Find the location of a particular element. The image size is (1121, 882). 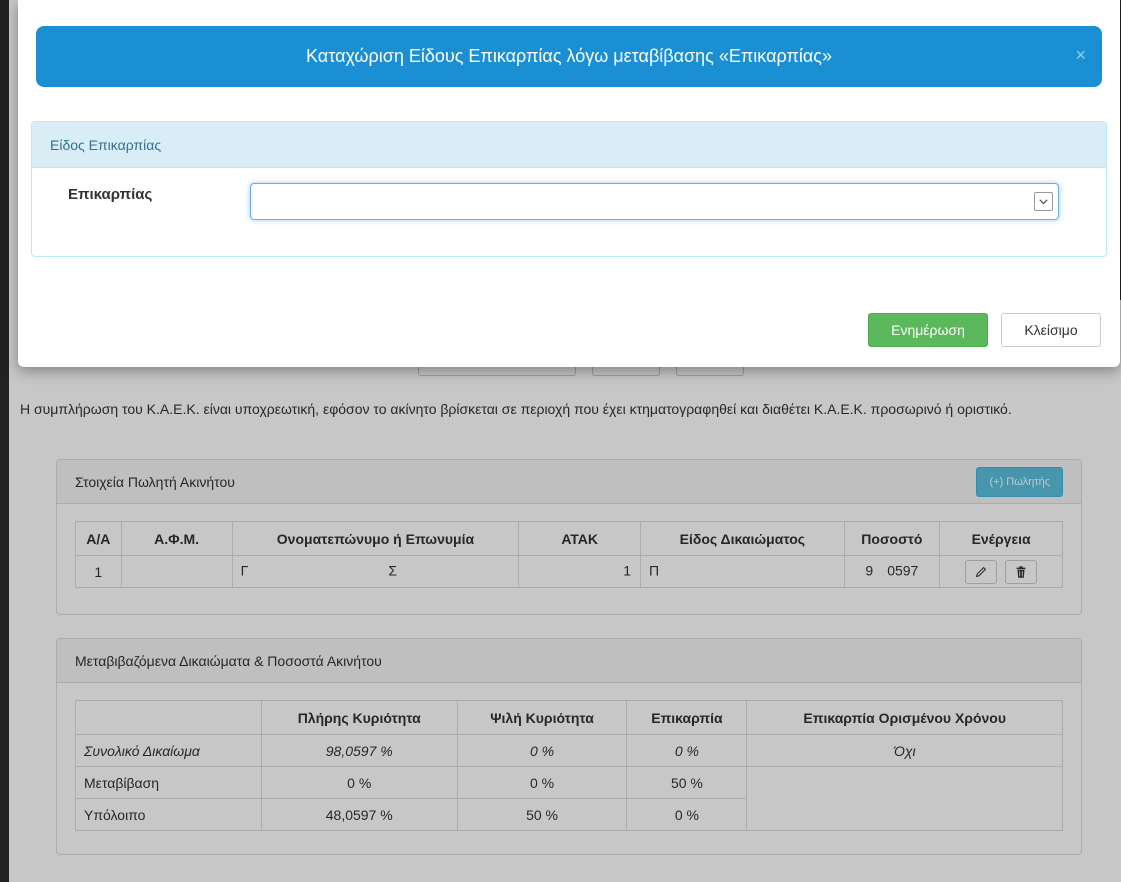

usufruct-type-heading: Είδος Επικαρπίας is located at coordinates (569, 145).